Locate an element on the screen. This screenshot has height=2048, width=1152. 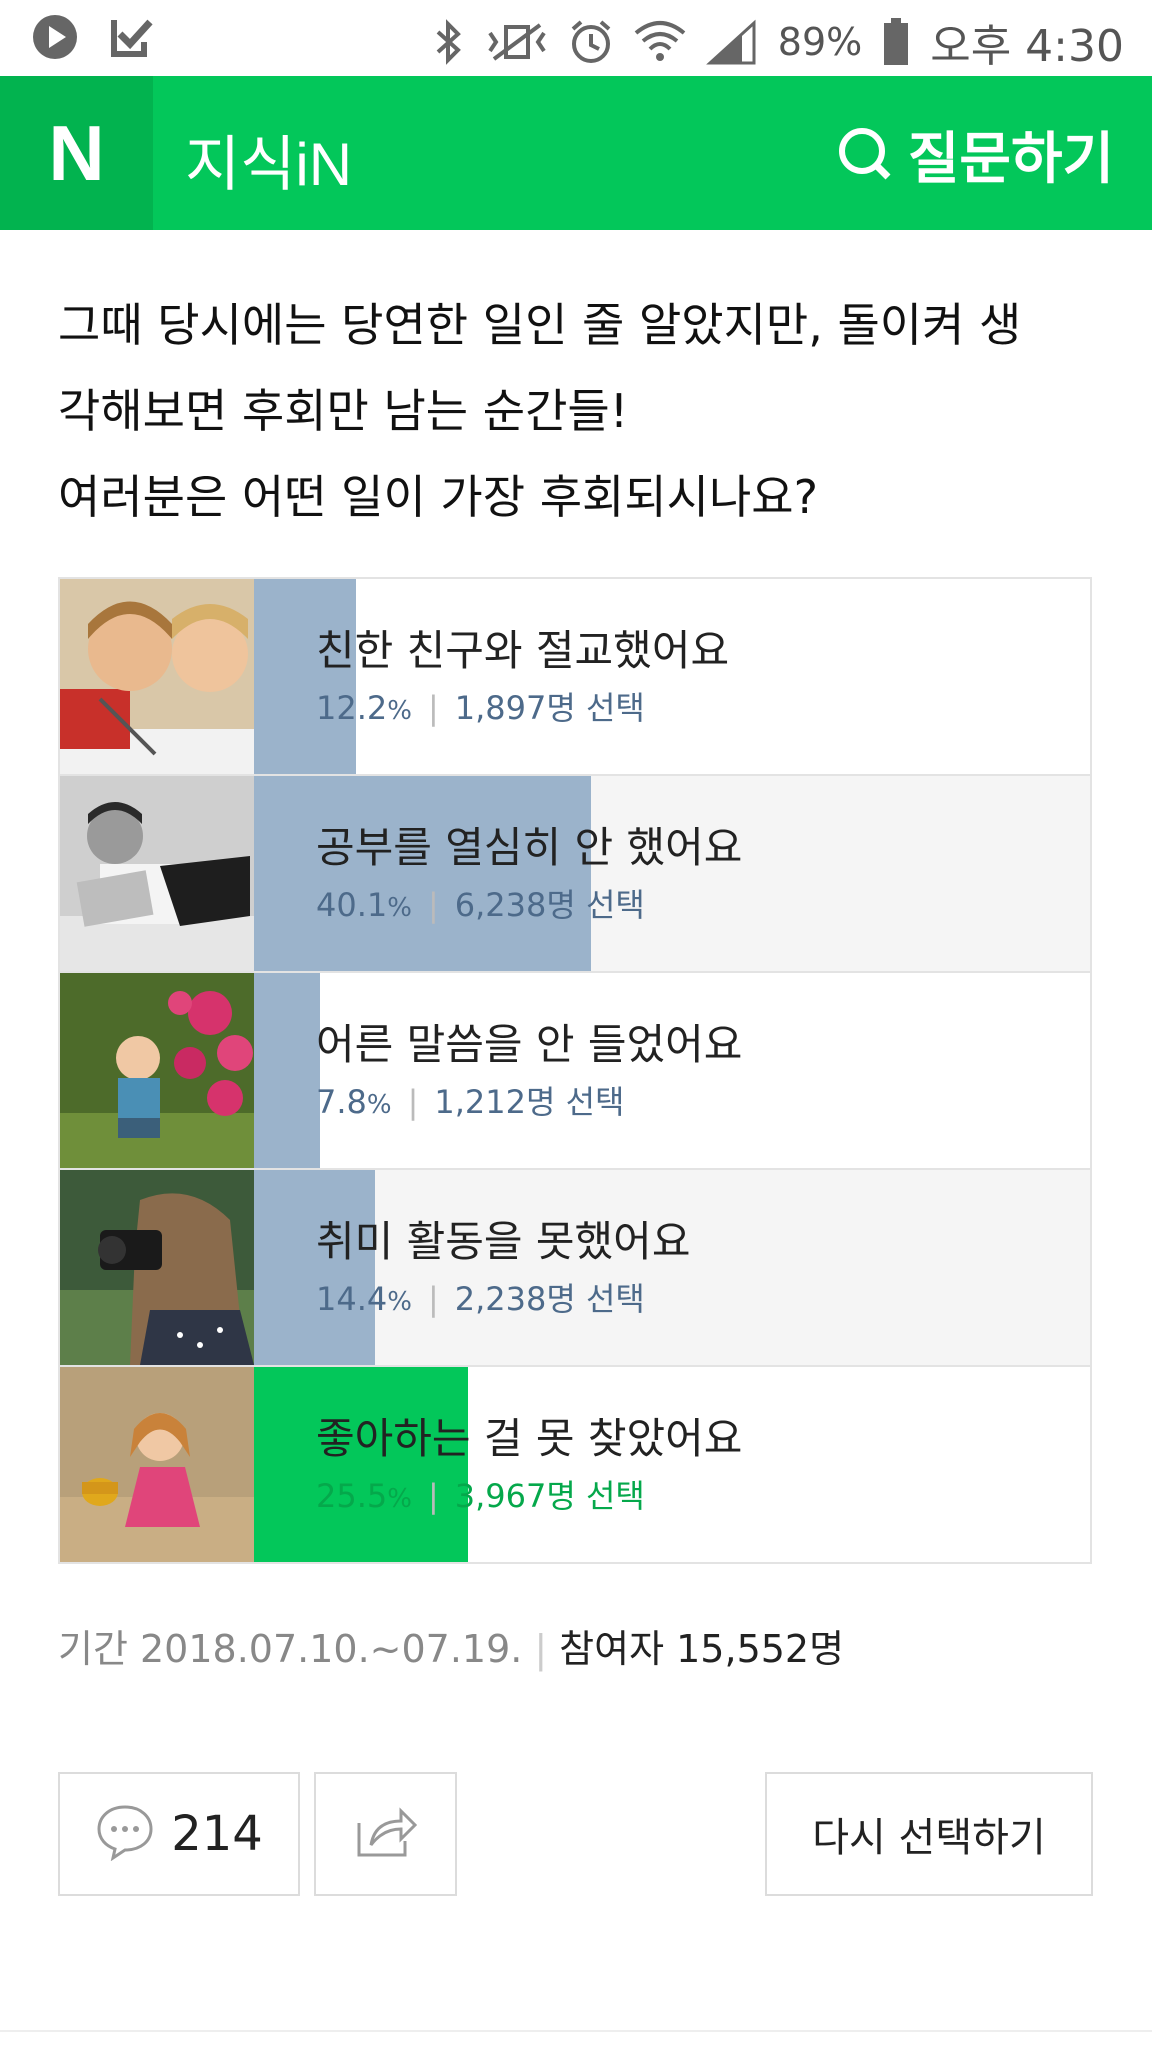
baby-flowers-photo is located at coordinates (157, 1070).